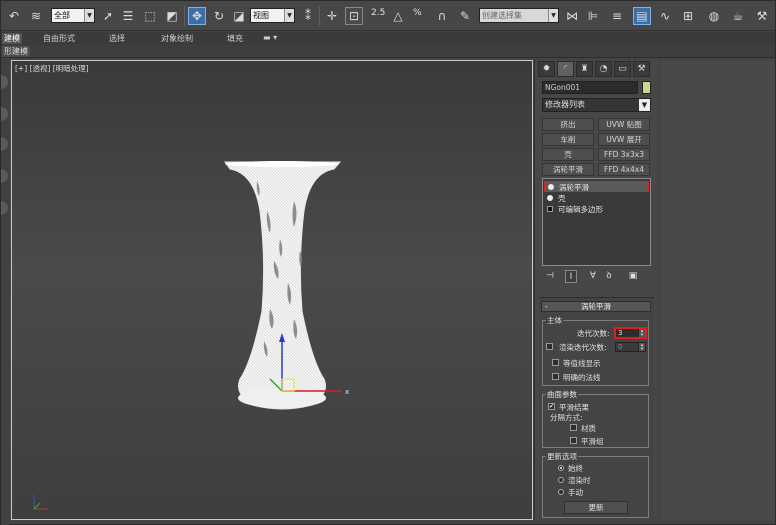  What do you see at coordinates (555, 376) in the screenshot?
I see `explicit-normals-checkbox` at bounding box center [555, 376].